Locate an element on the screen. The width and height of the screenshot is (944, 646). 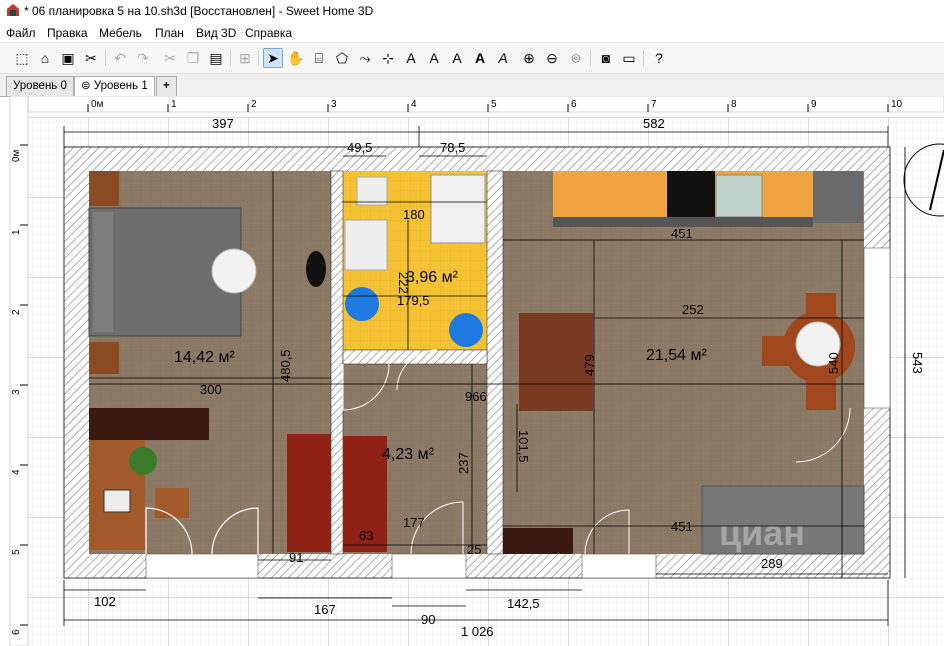
redo-icon: ↷ is located at coordinates (143, 58).